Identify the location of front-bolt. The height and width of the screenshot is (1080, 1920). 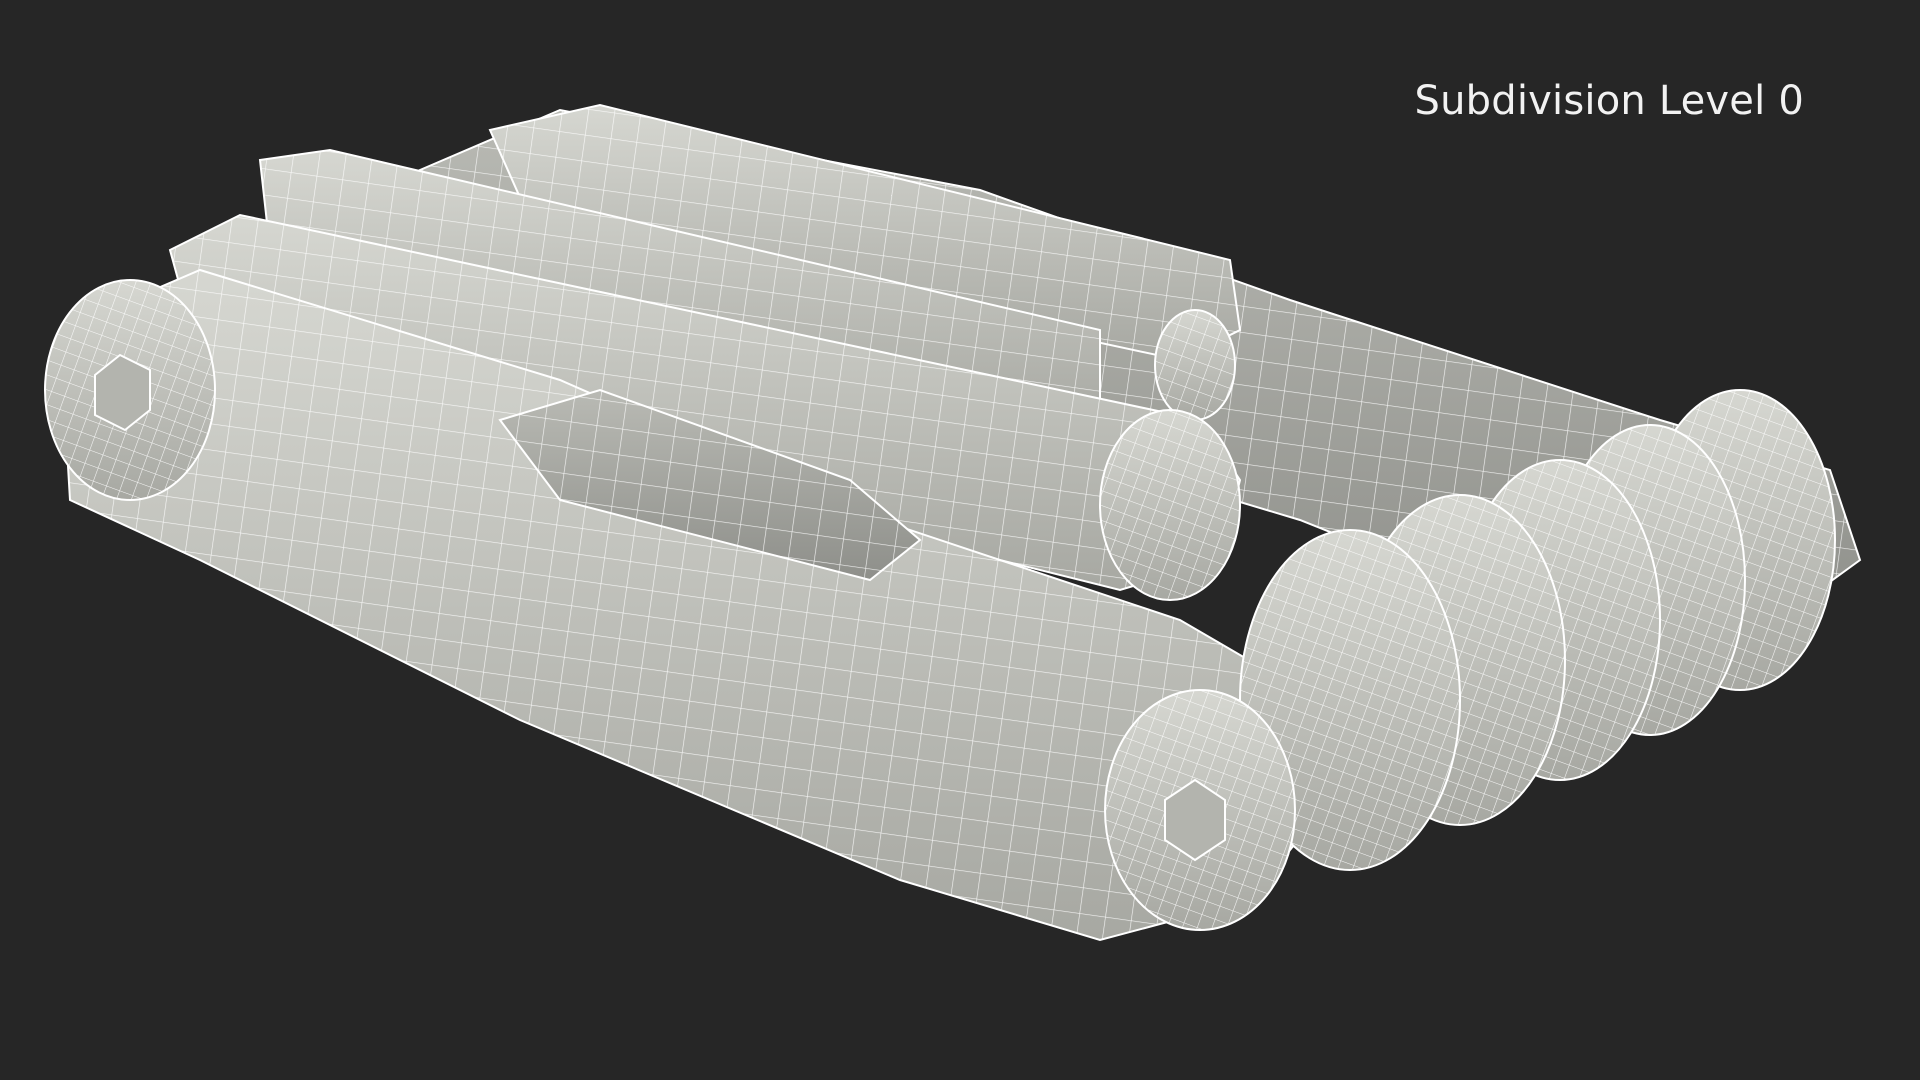
(1200, 810).